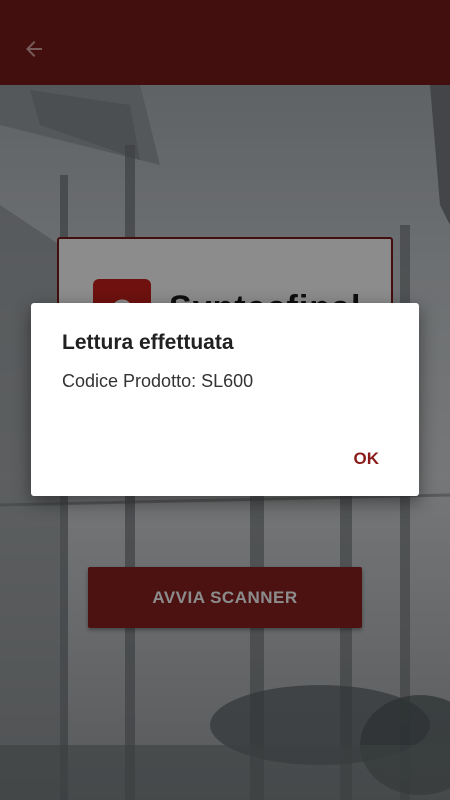 The image size is (450, 800). I want to click on dialog-message: Codice Prodotto: SL600, so click(158, 381).